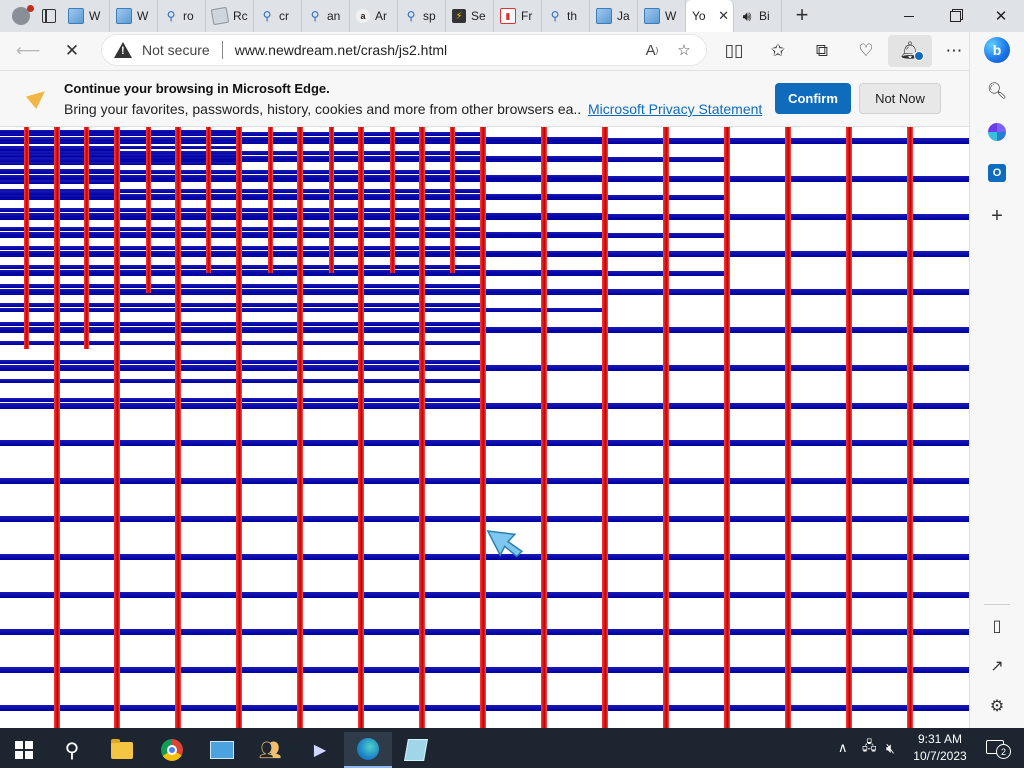 This screenshot has width=1024, height=768. I want to click on browser-tab: ⚲ sp, so click(422, 16).